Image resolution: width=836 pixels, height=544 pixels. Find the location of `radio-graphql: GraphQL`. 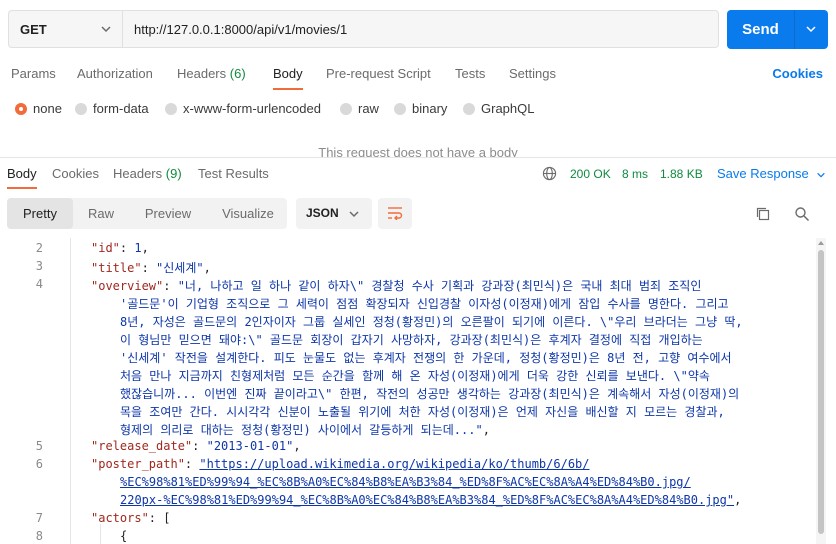

radio-graphql: GraphQL is located at coordinates (498, 108).